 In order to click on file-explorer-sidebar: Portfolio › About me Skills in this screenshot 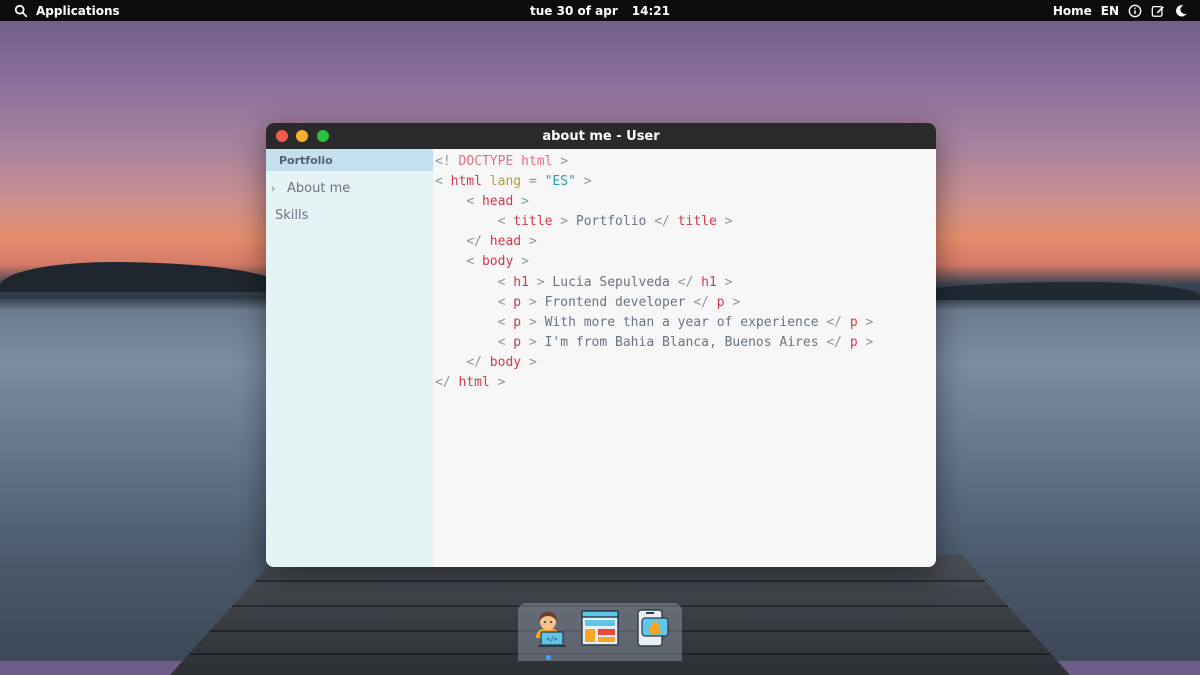, I will do `click(349, 358)`.